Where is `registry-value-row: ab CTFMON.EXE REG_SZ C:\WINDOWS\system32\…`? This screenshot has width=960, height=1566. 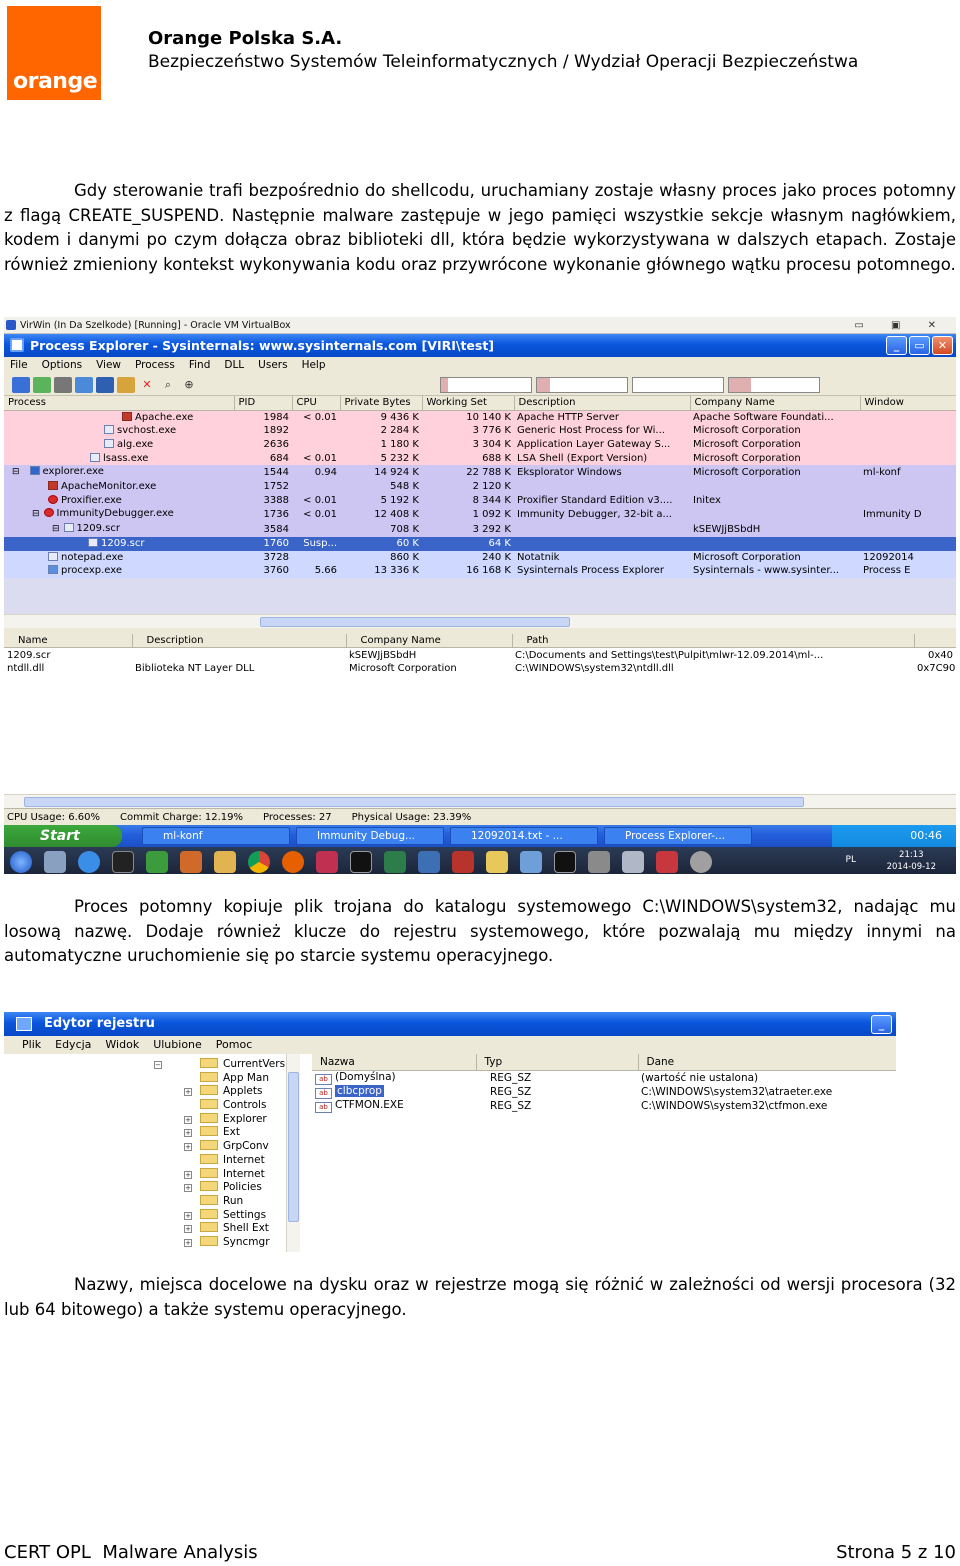 registry-value-row: ab CTFMON.EXE REG_SZ C:\WINDOWS\system32\… is located at coordinates (604, 1106).